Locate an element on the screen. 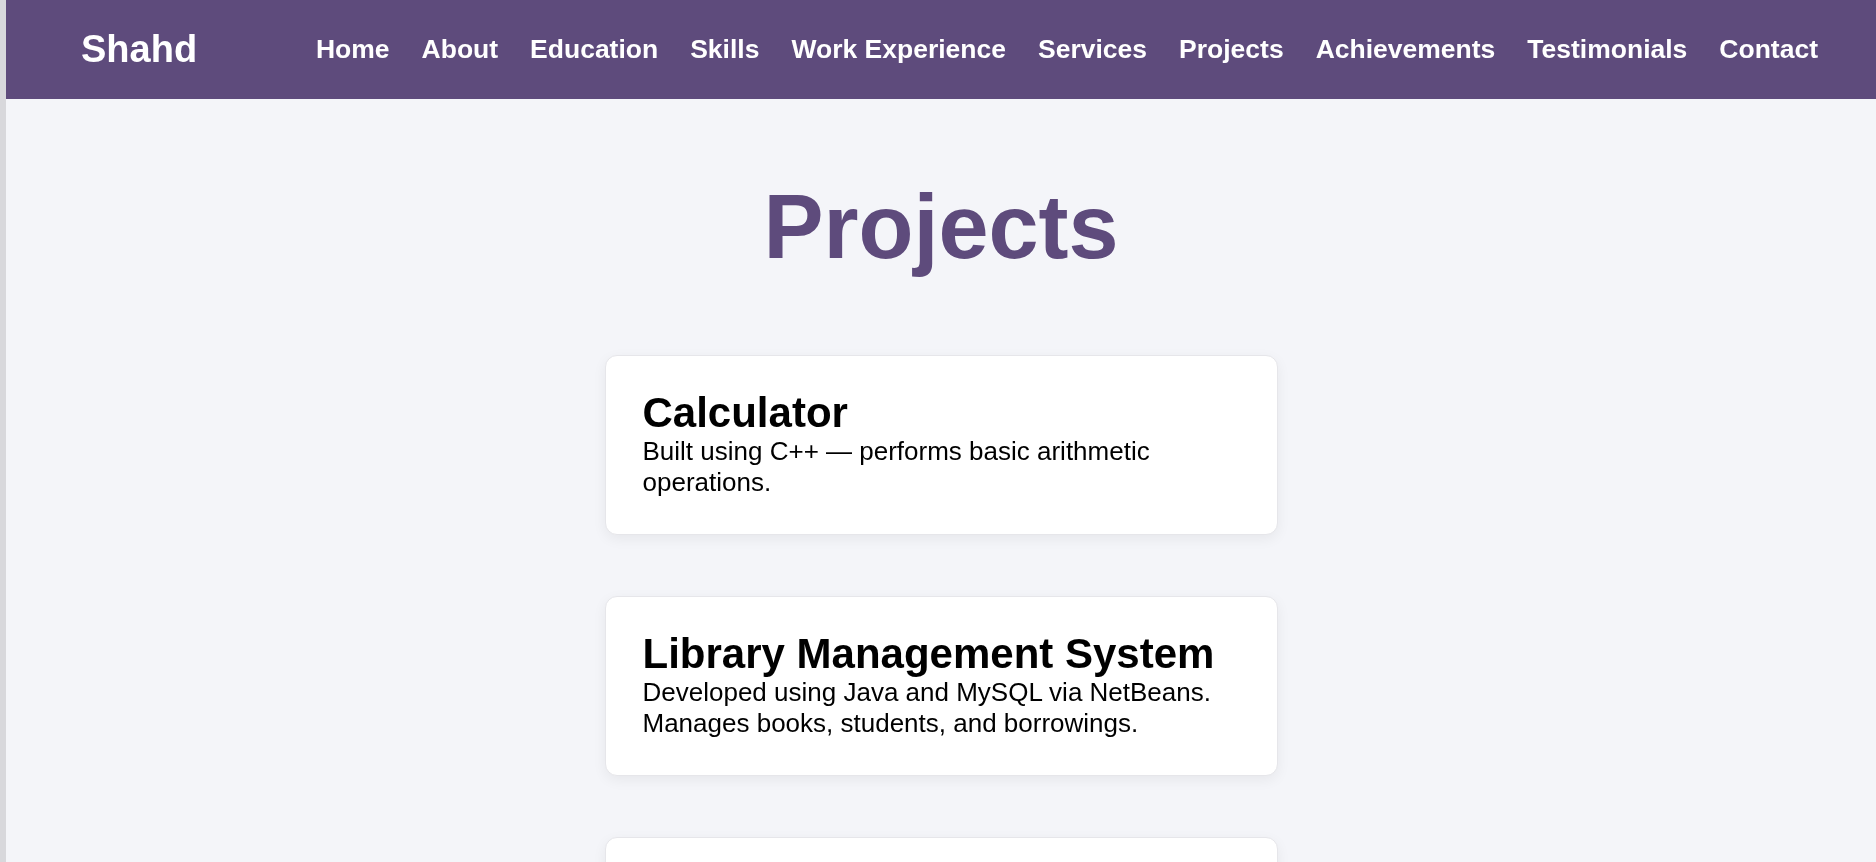  nav-link: Education is located at coordinates (594, 49).